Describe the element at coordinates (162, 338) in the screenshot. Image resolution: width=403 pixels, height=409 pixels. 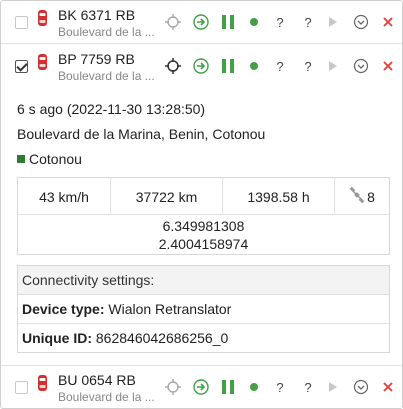
I see `unique-id-value: 862846042686256_0` at that location.